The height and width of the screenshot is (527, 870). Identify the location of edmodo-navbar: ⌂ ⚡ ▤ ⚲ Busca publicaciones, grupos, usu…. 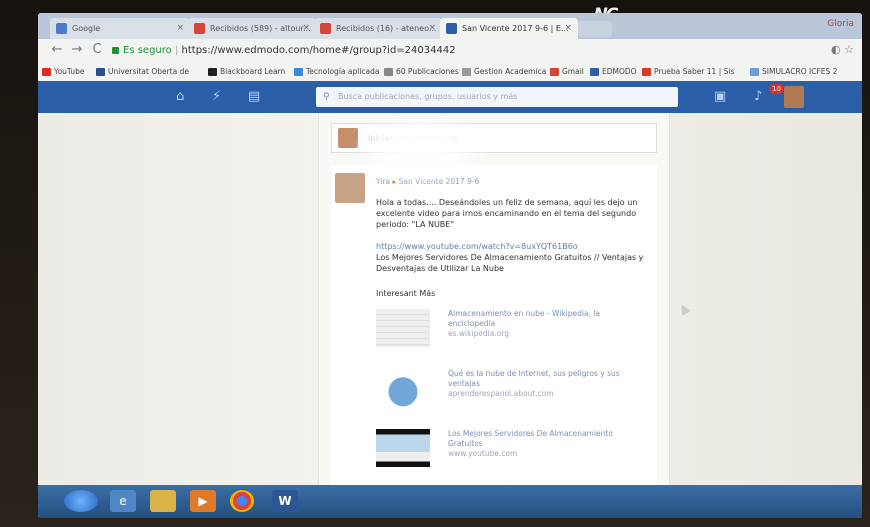
(450, 97).